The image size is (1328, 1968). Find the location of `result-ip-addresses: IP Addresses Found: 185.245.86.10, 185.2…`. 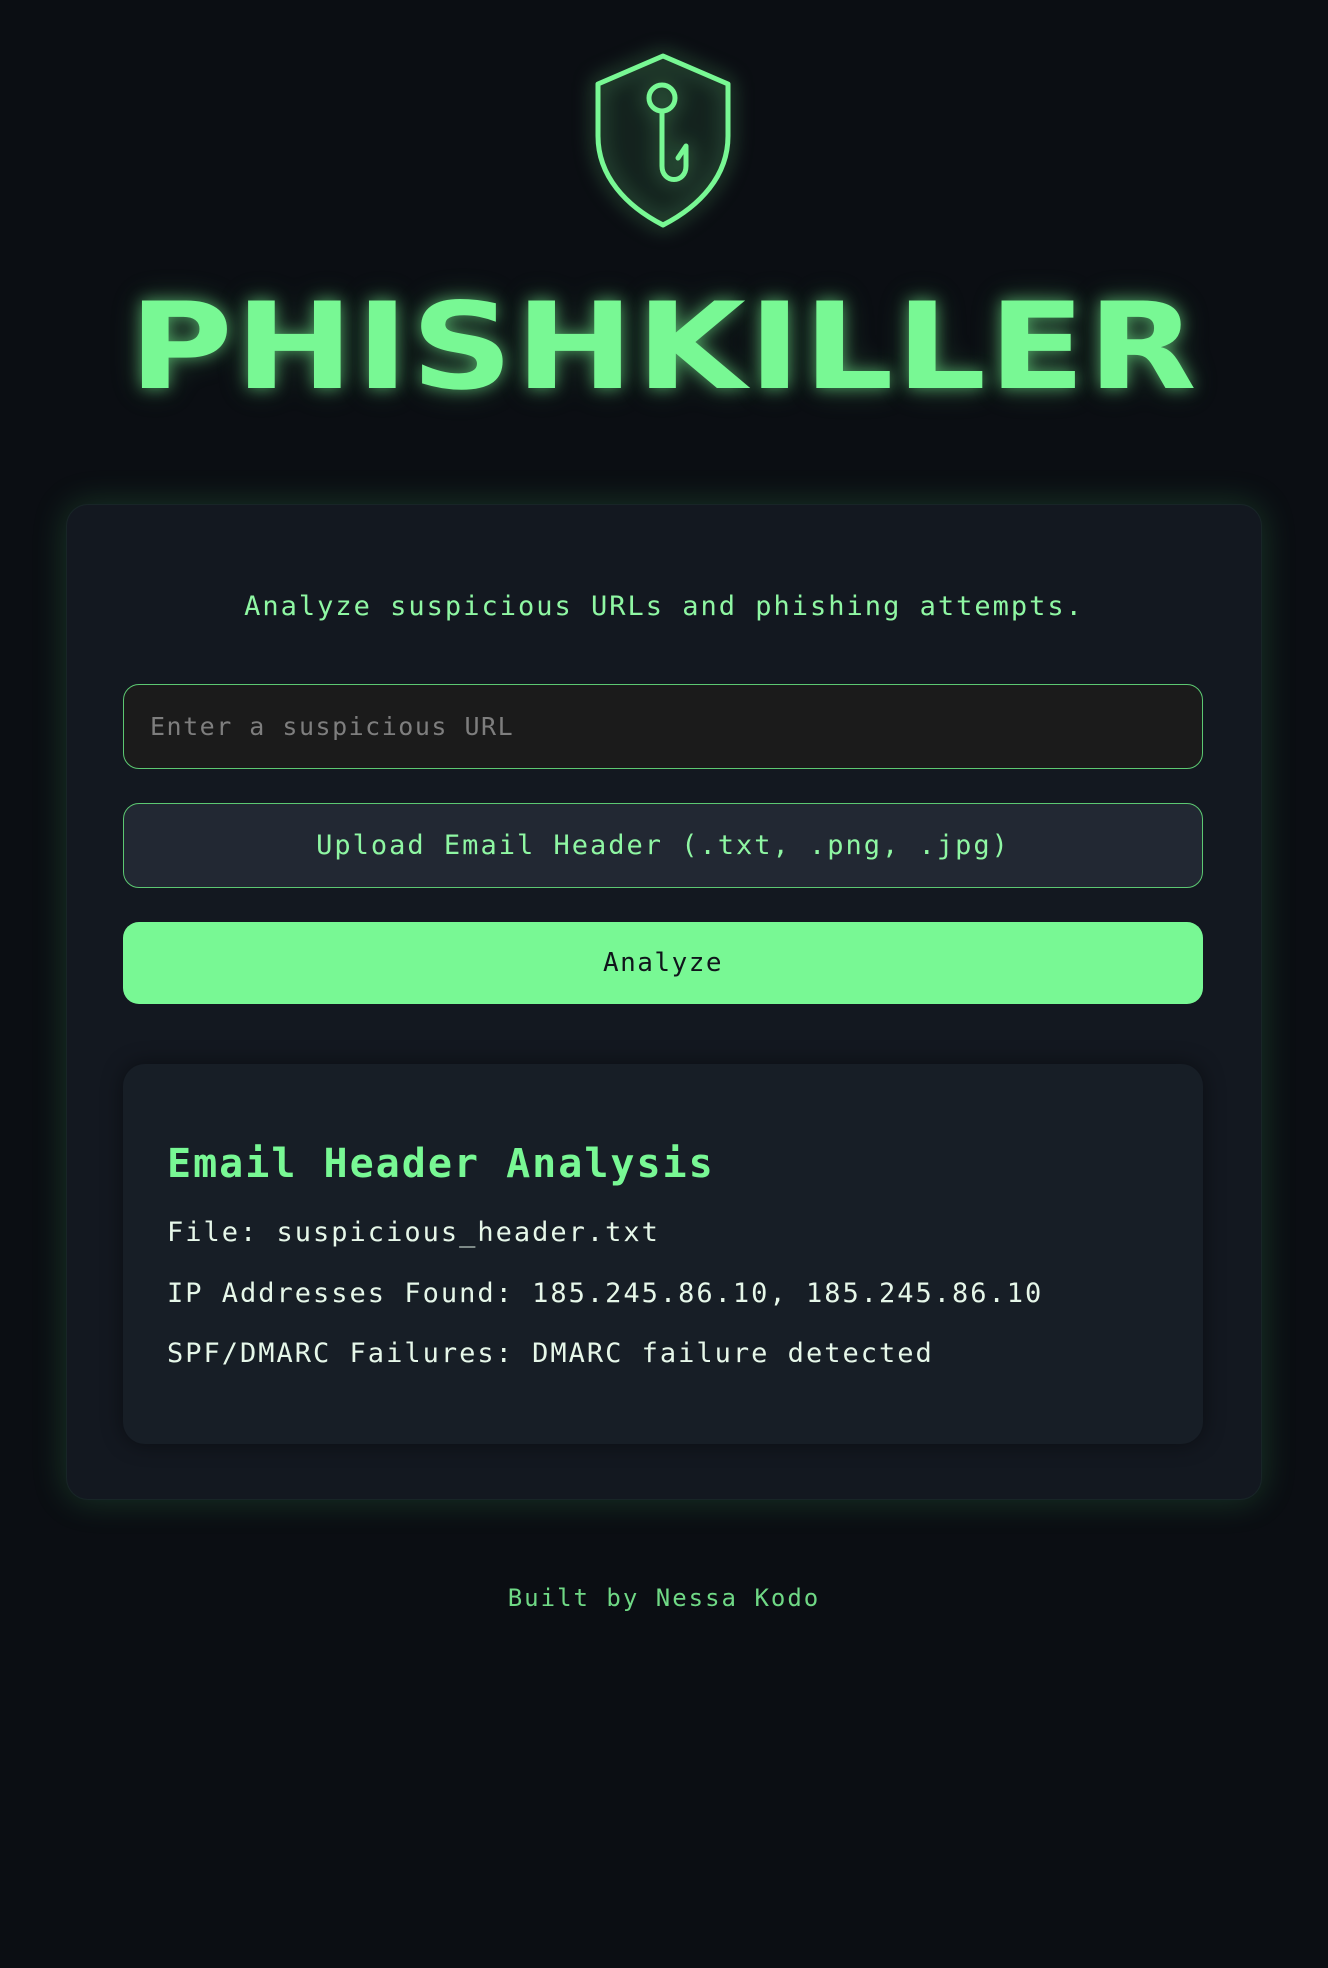

result-ip-addresses: IP Addresses Found: 185.245.86.10, 185.2… is located at coordinates (605, 1293).